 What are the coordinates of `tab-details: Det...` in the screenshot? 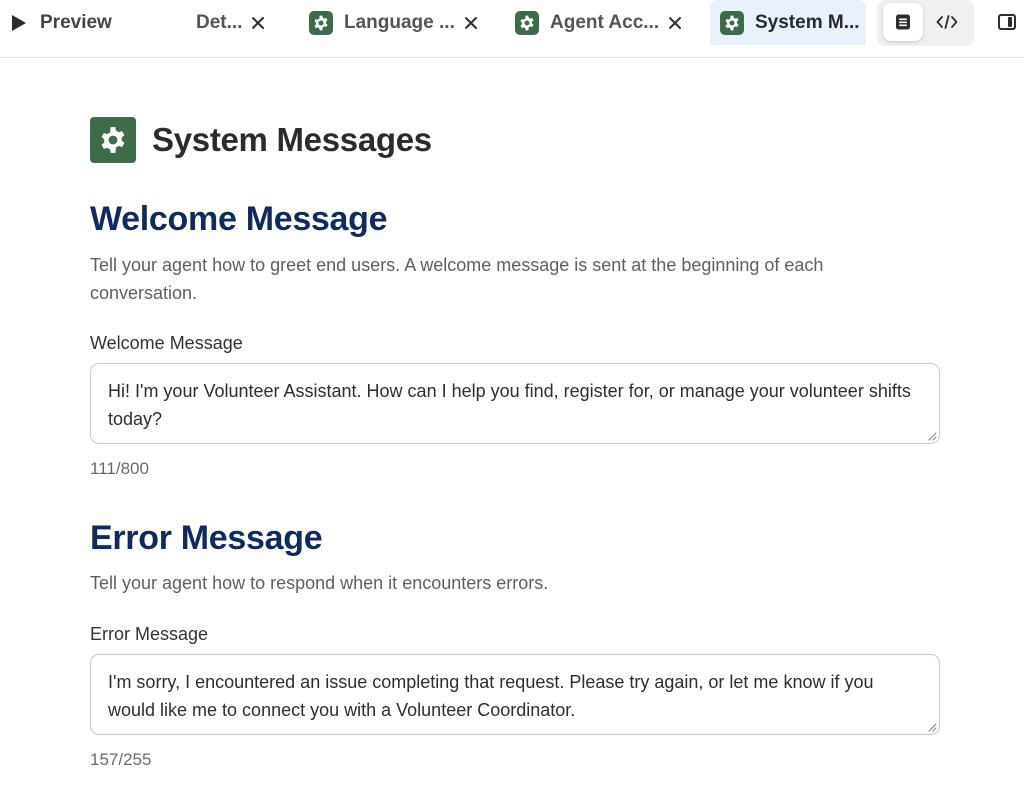 It's located at (230, 22).